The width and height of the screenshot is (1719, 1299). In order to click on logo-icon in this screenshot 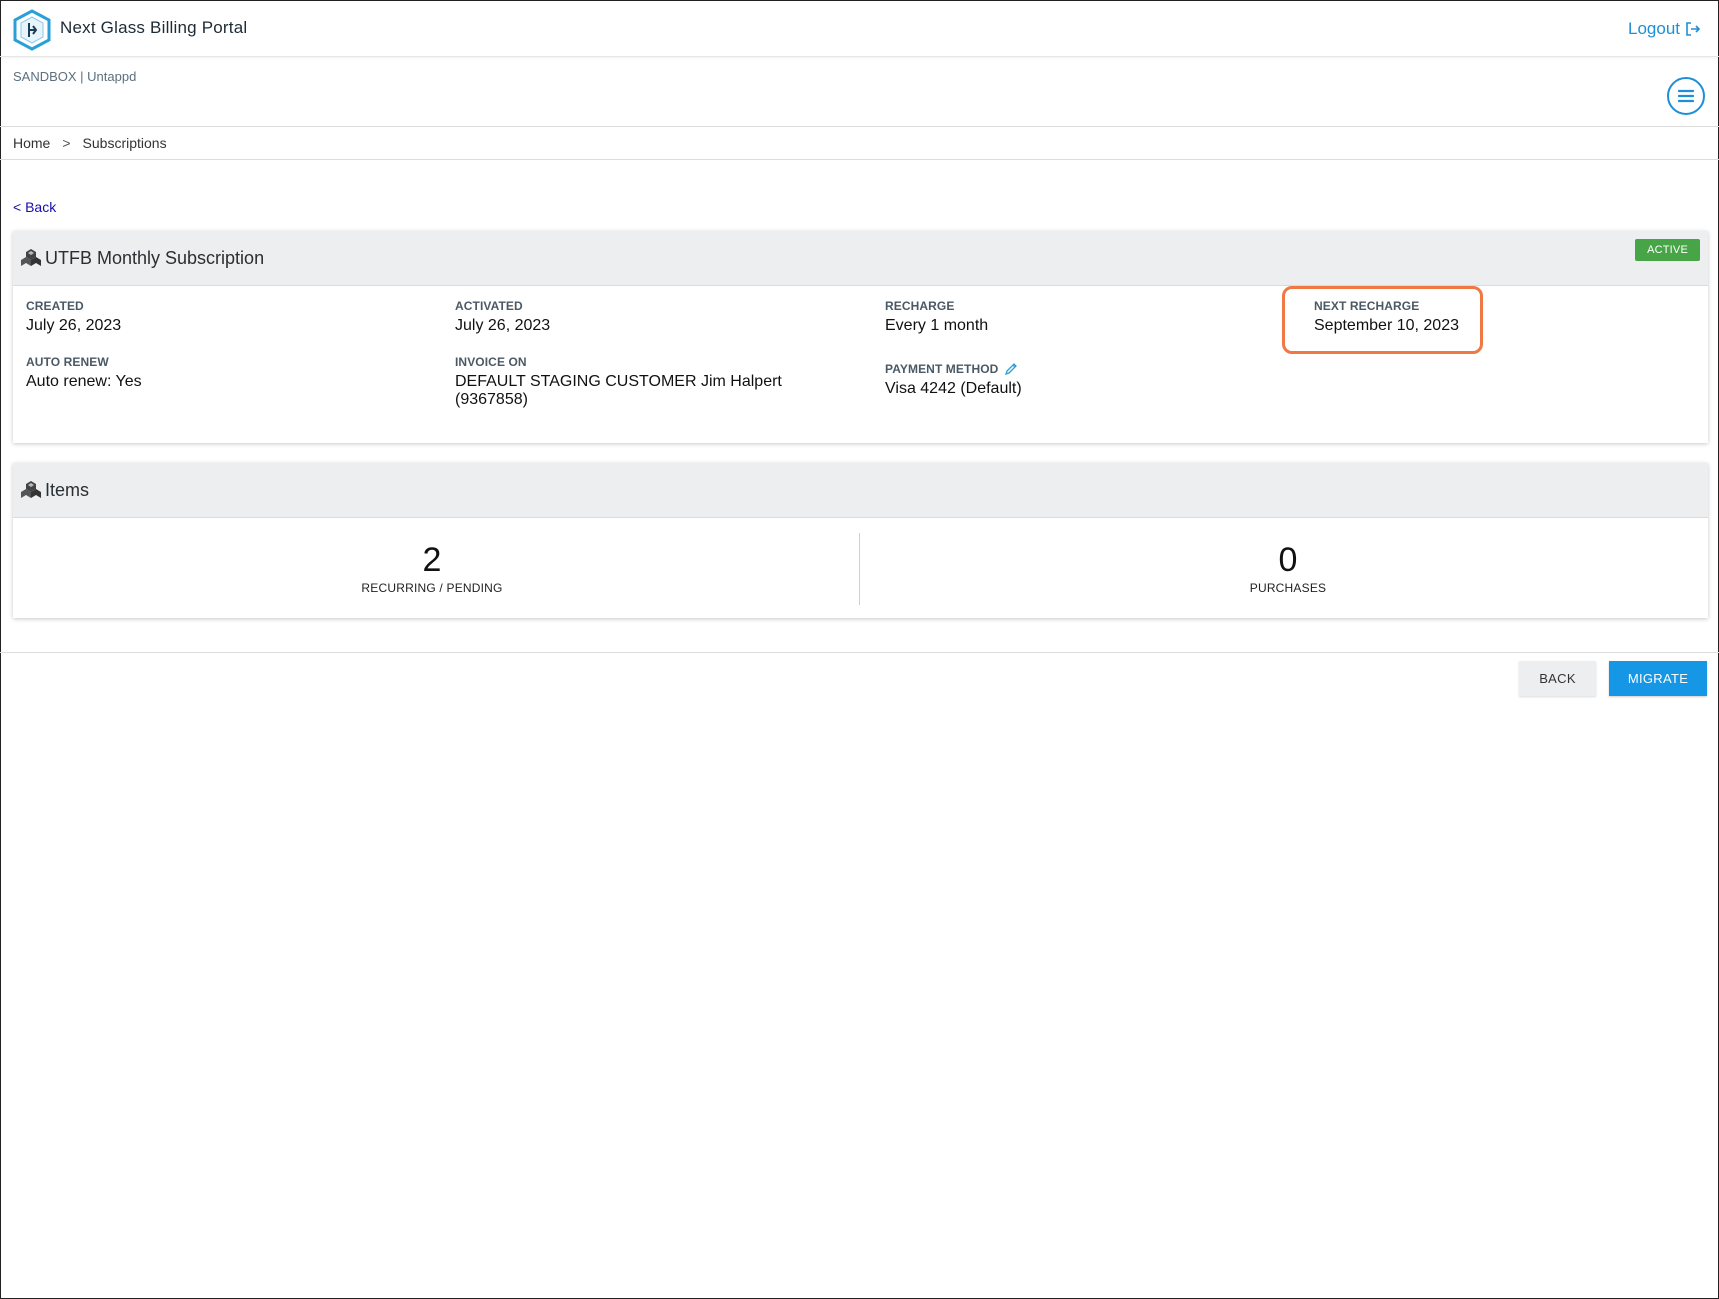, I will do `click(32, 30)`.